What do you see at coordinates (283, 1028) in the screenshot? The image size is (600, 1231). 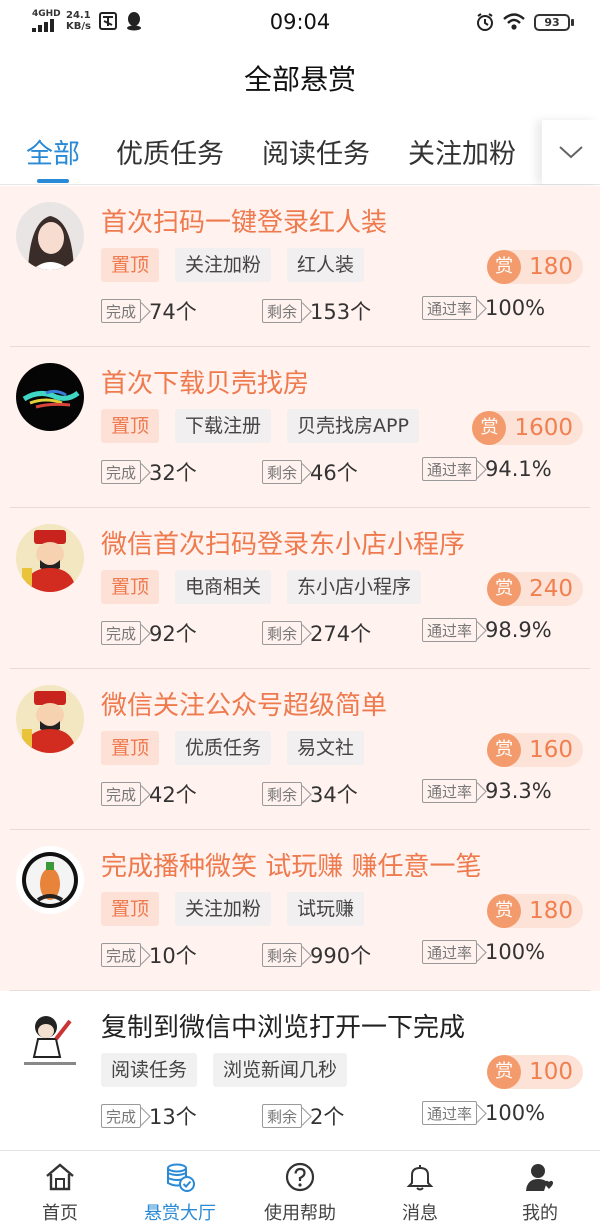 I see `task-title: 复制到微信中浏览打开一下完成` at bounding box center [283, 1028].